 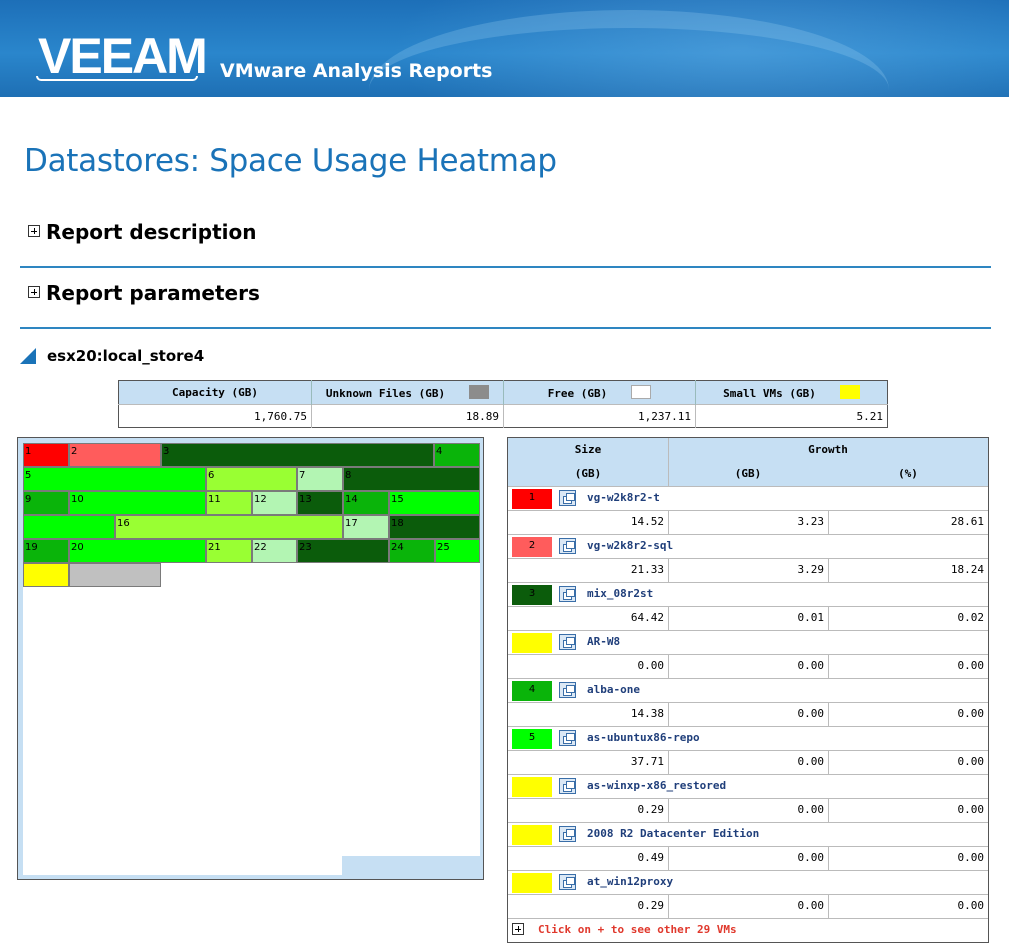 What do you see at coordinates (28, 356) in the screenshot?
I see `collapse-triangle-icon` at bounding box center [28, 356].